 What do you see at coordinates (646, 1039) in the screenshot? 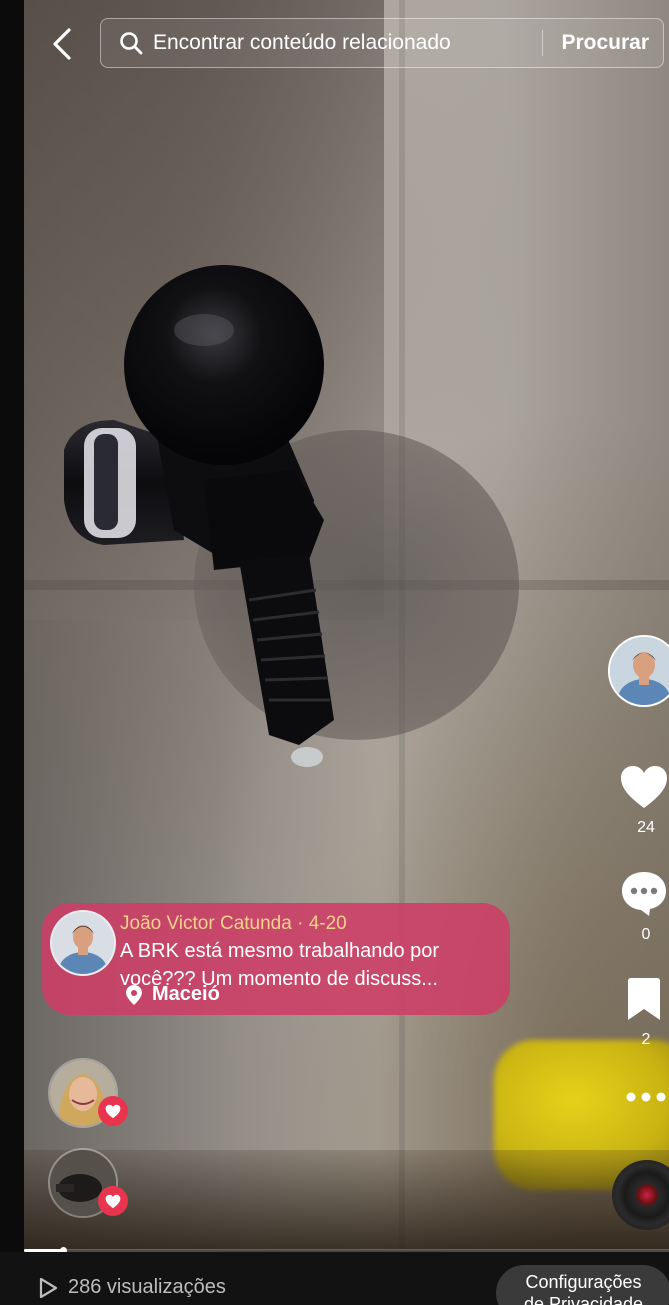
I see `save-count: 2` at bounding box center [646, 1039].